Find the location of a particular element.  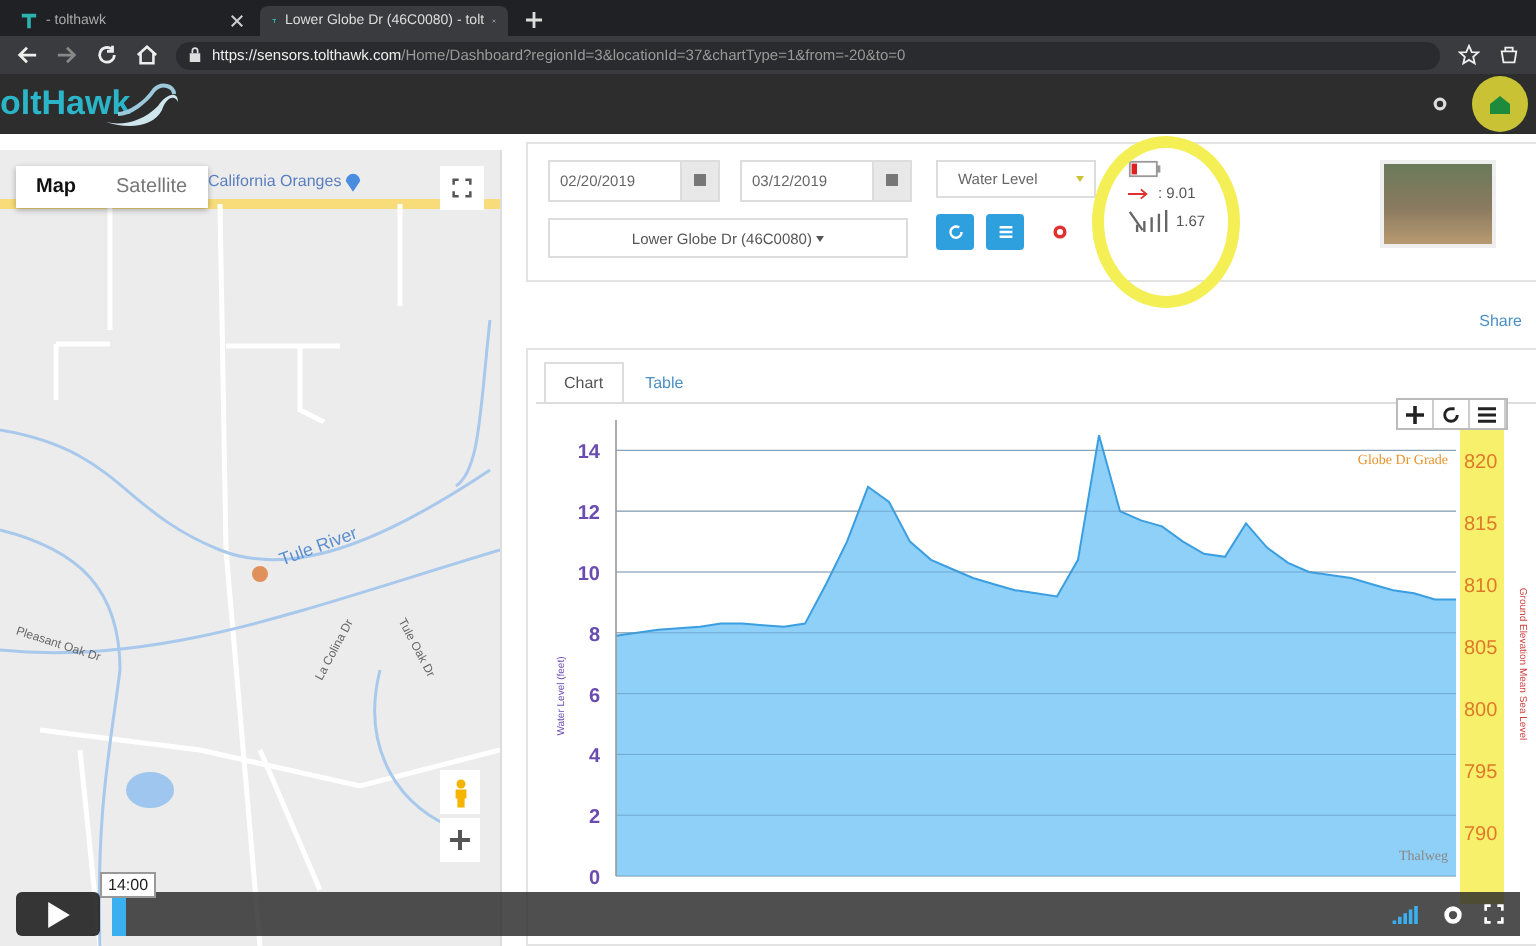

home-icon is located at coordinates (147, 55).